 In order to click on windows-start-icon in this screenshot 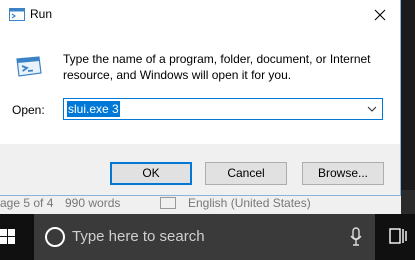, I will do `click(7, 236)`.